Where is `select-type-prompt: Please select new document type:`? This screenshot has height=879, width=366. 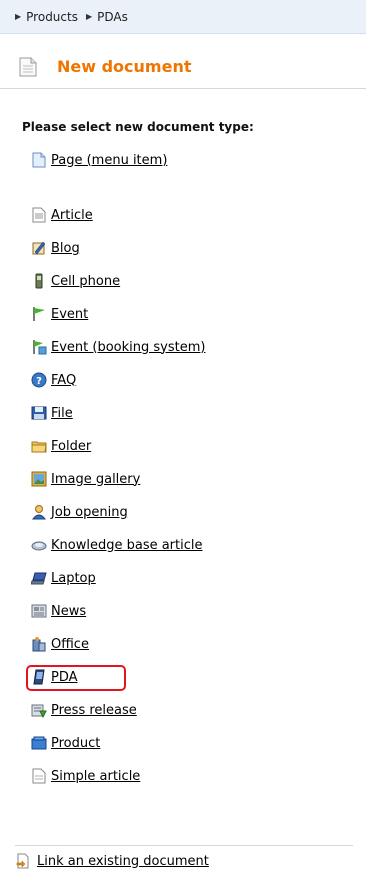 select-type-prompt: Please select new document type: is located at coordinates (138, 127).